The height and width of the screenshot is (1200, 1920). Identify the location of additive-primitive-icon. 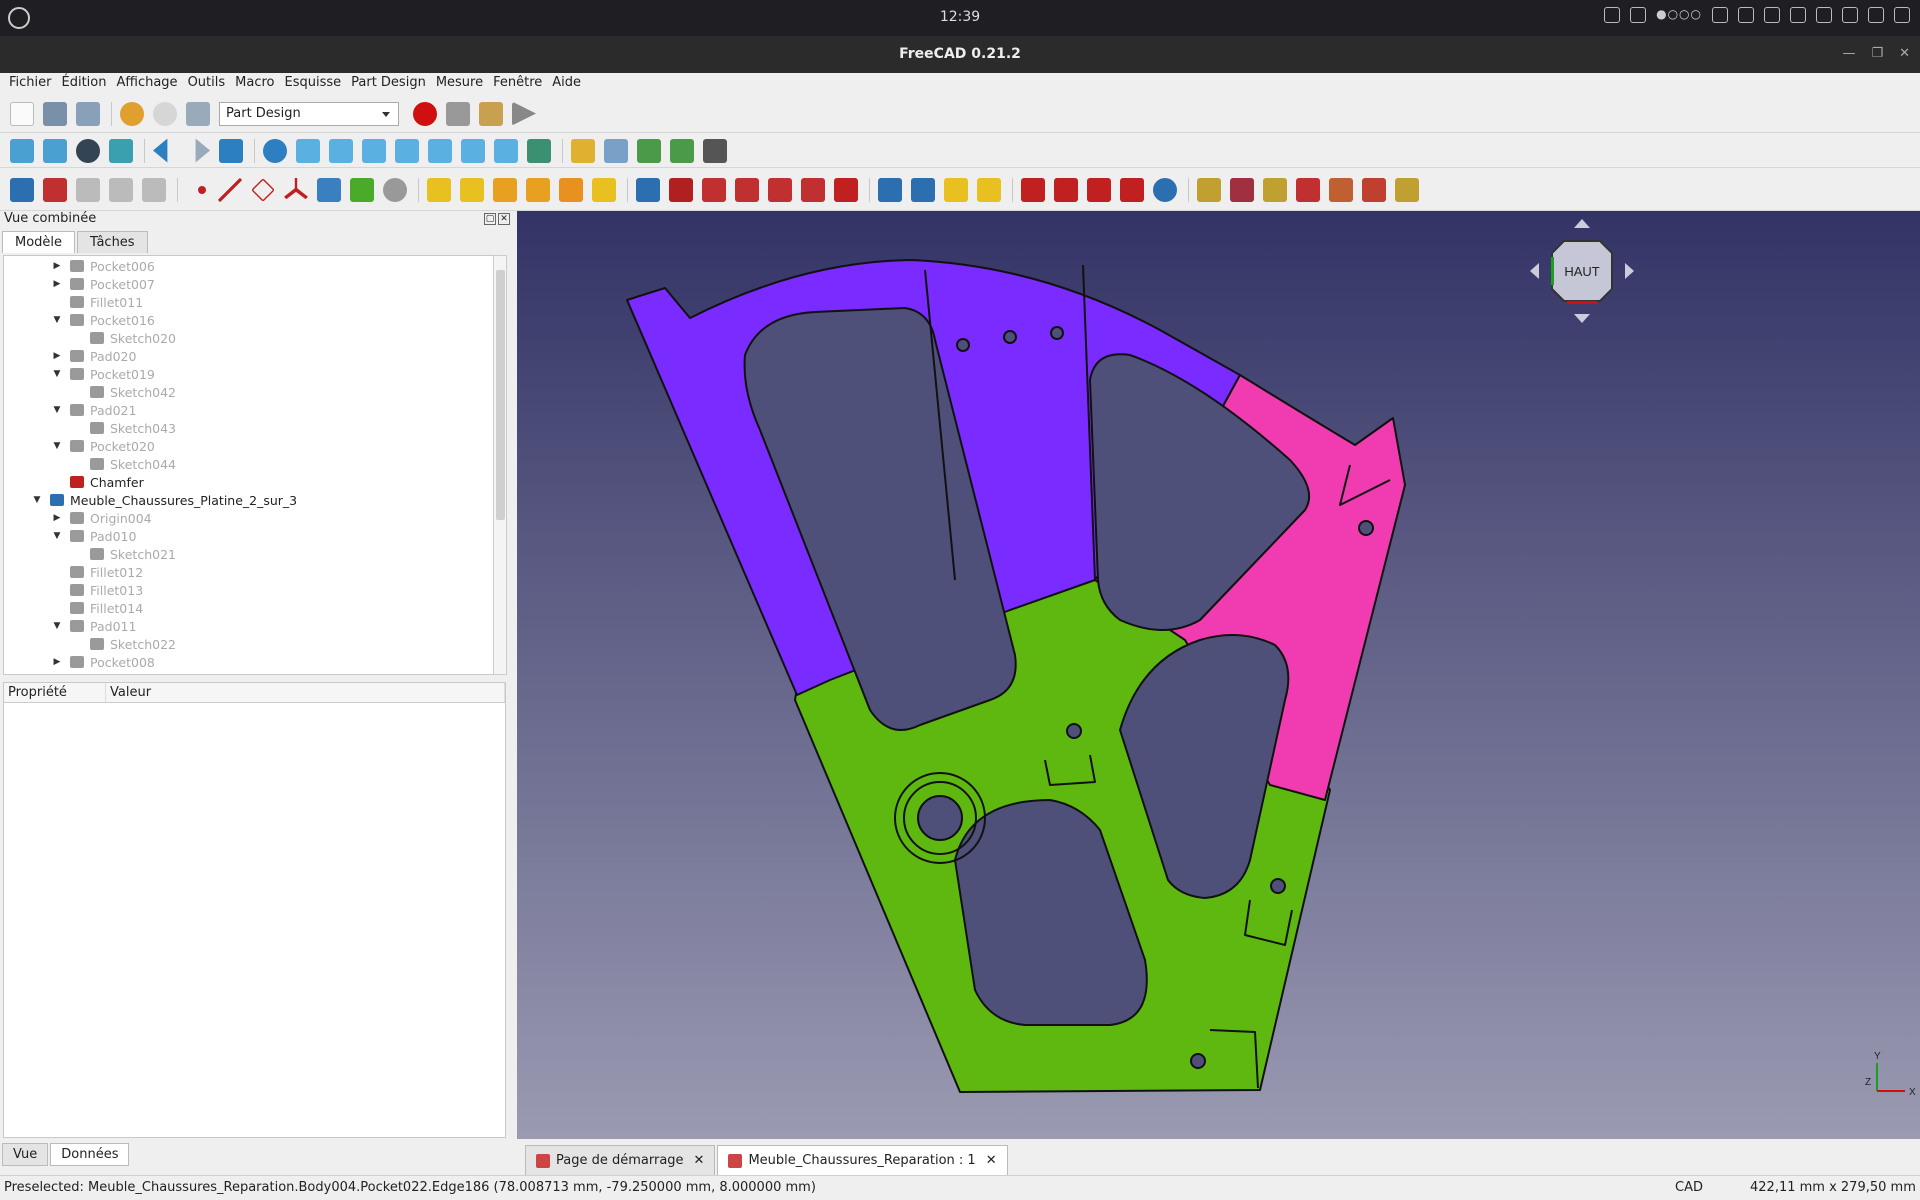
(604, 189).